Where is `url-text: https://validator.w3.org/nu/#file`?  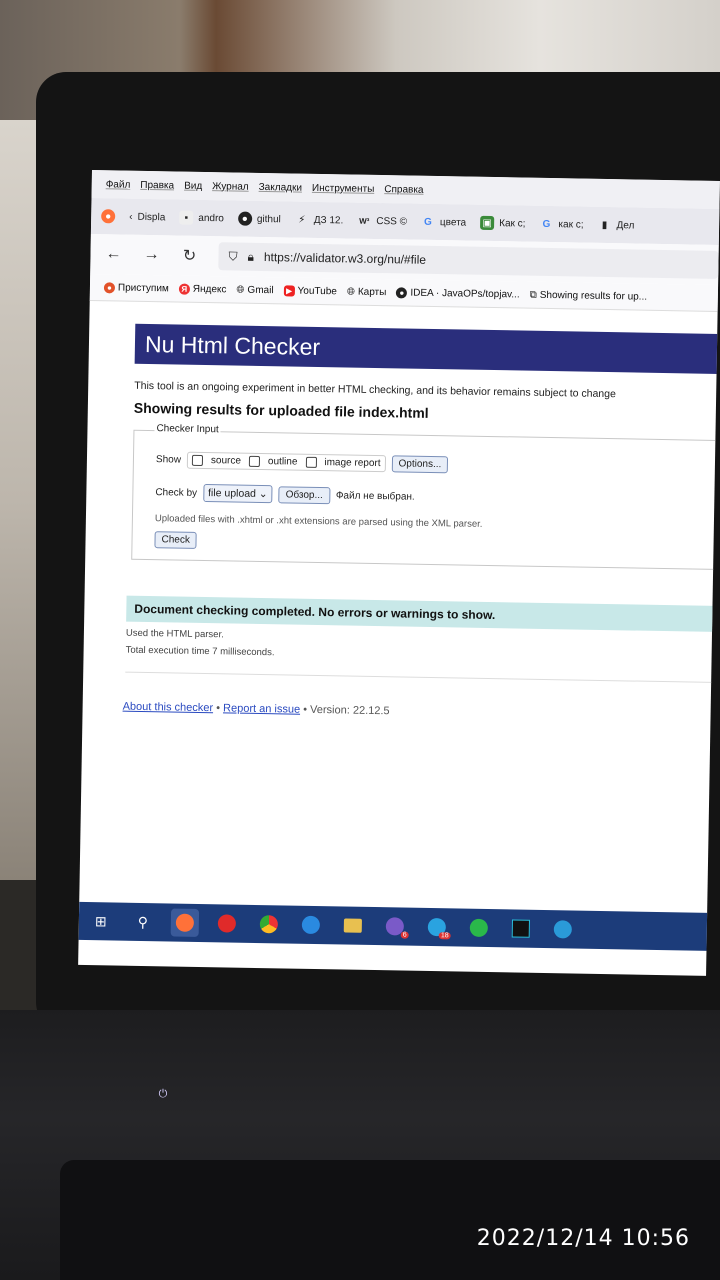
url-text: https://validator.w3.org/nu/#file is located at coordinates (345, 258).